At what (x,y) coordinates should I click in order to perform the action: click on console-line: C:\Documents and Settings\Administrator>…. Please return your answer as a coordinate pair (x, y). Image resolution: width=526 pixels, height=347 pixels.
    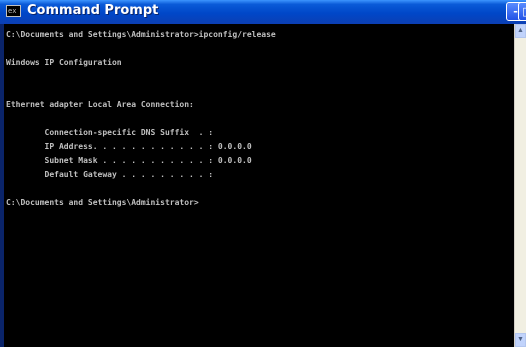
    Looking at the image, I should click on (141, 34).